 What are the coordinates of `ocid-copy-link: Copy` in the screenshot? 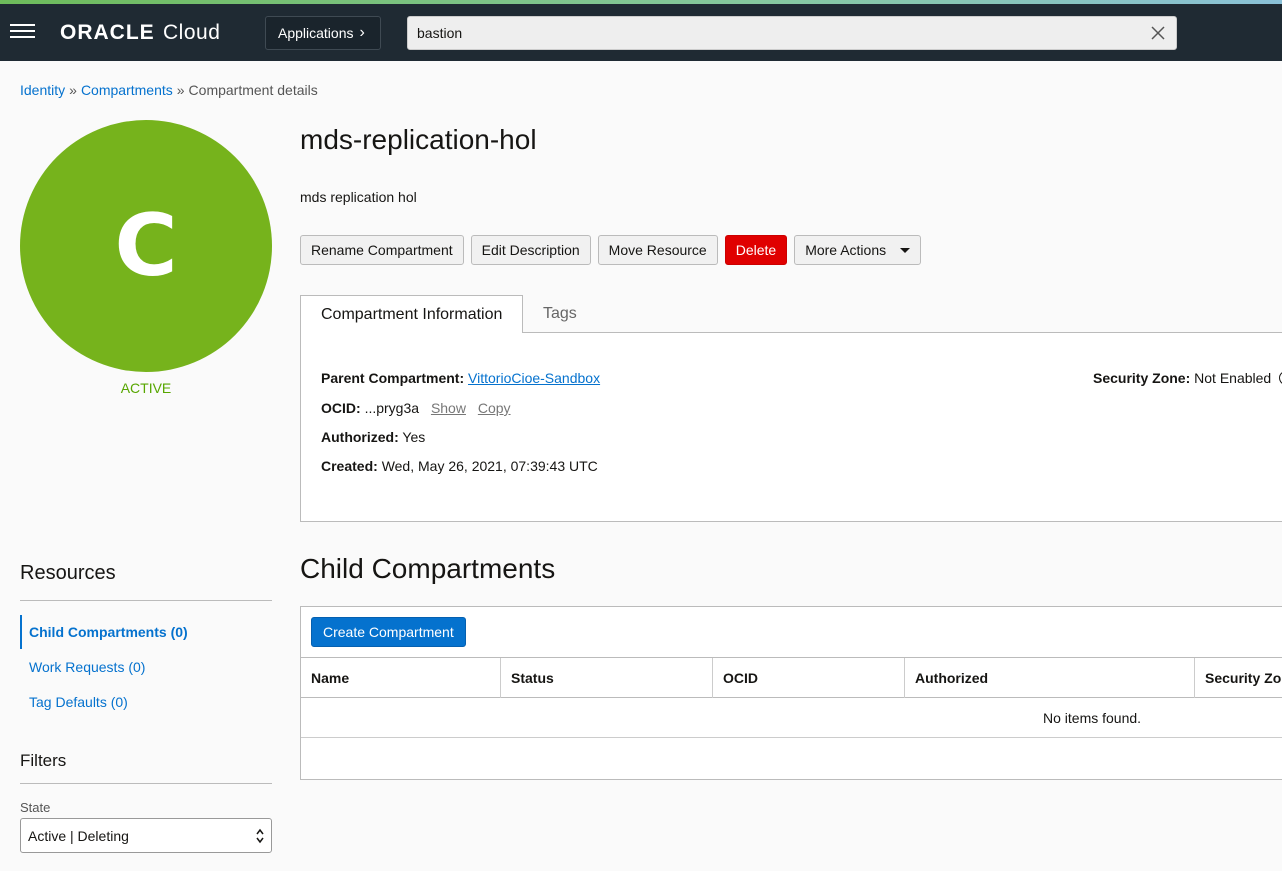 It's located at (494, 408).